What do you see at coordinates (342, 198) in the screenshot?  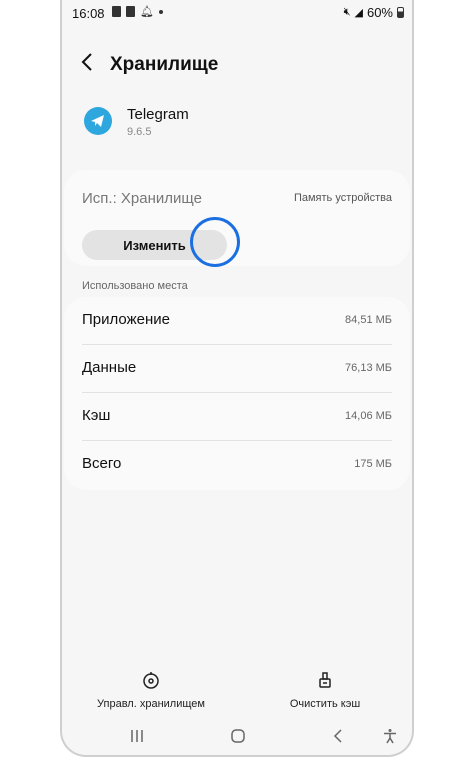 I see `device-storage-label: Память устройства` at bounding box center [342, 198].